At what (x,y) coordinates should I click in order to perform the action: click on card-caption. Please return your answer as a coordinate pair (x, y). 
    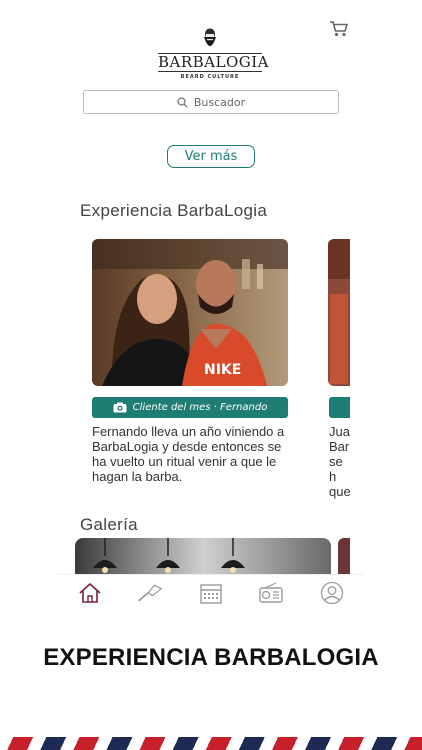
    Looking at the image, I should click on (339, 407).